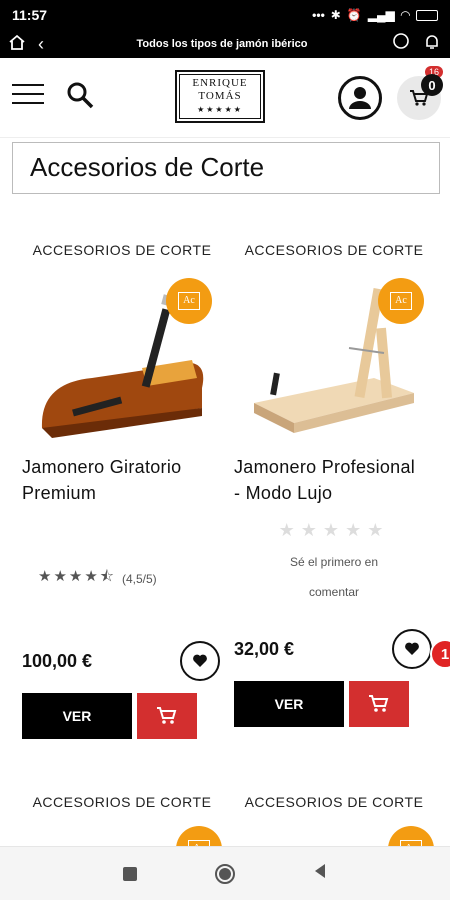  I want to click on logo-line1: ENRIQUE, so click(220, 83).